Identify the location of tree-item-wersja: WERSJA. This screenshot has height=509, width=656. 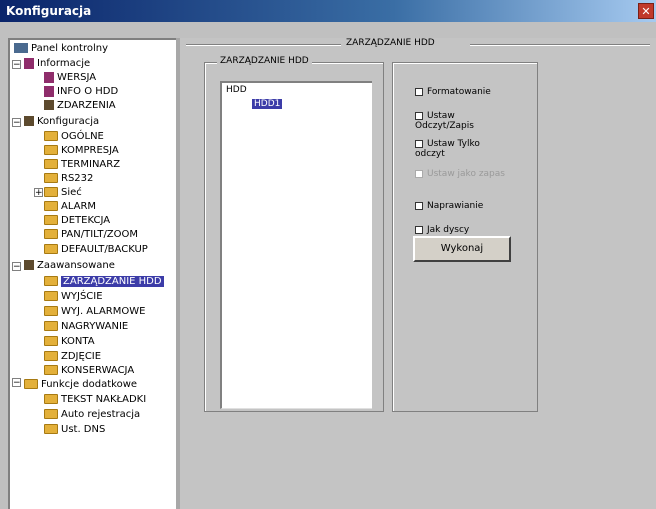
(70, 78).